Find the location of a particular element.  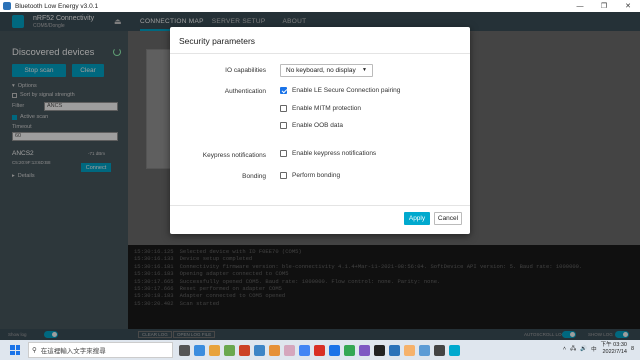

taskbar-pinned-apps is located at coordinates (319, 350).